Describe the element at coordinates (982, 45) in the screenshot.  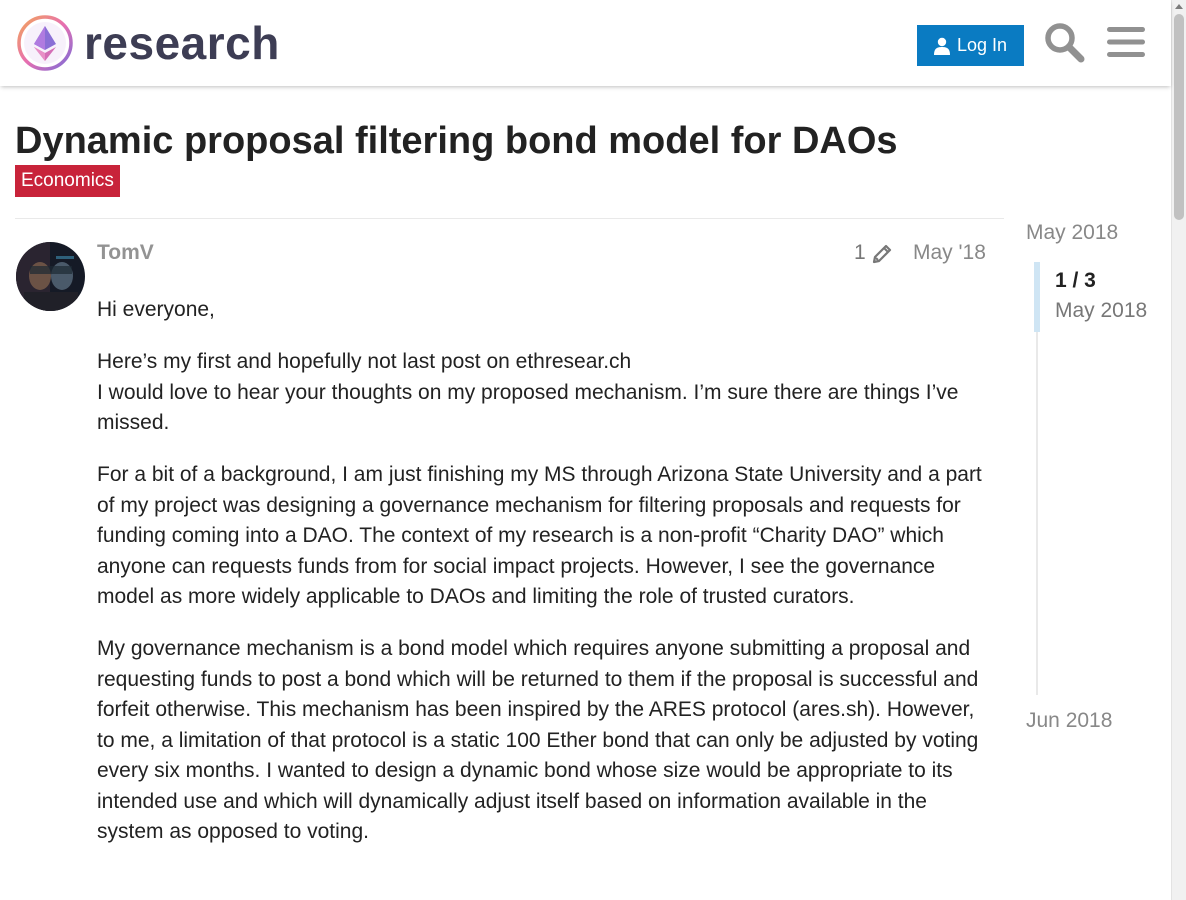
I see `login-label: Log In` at that location.